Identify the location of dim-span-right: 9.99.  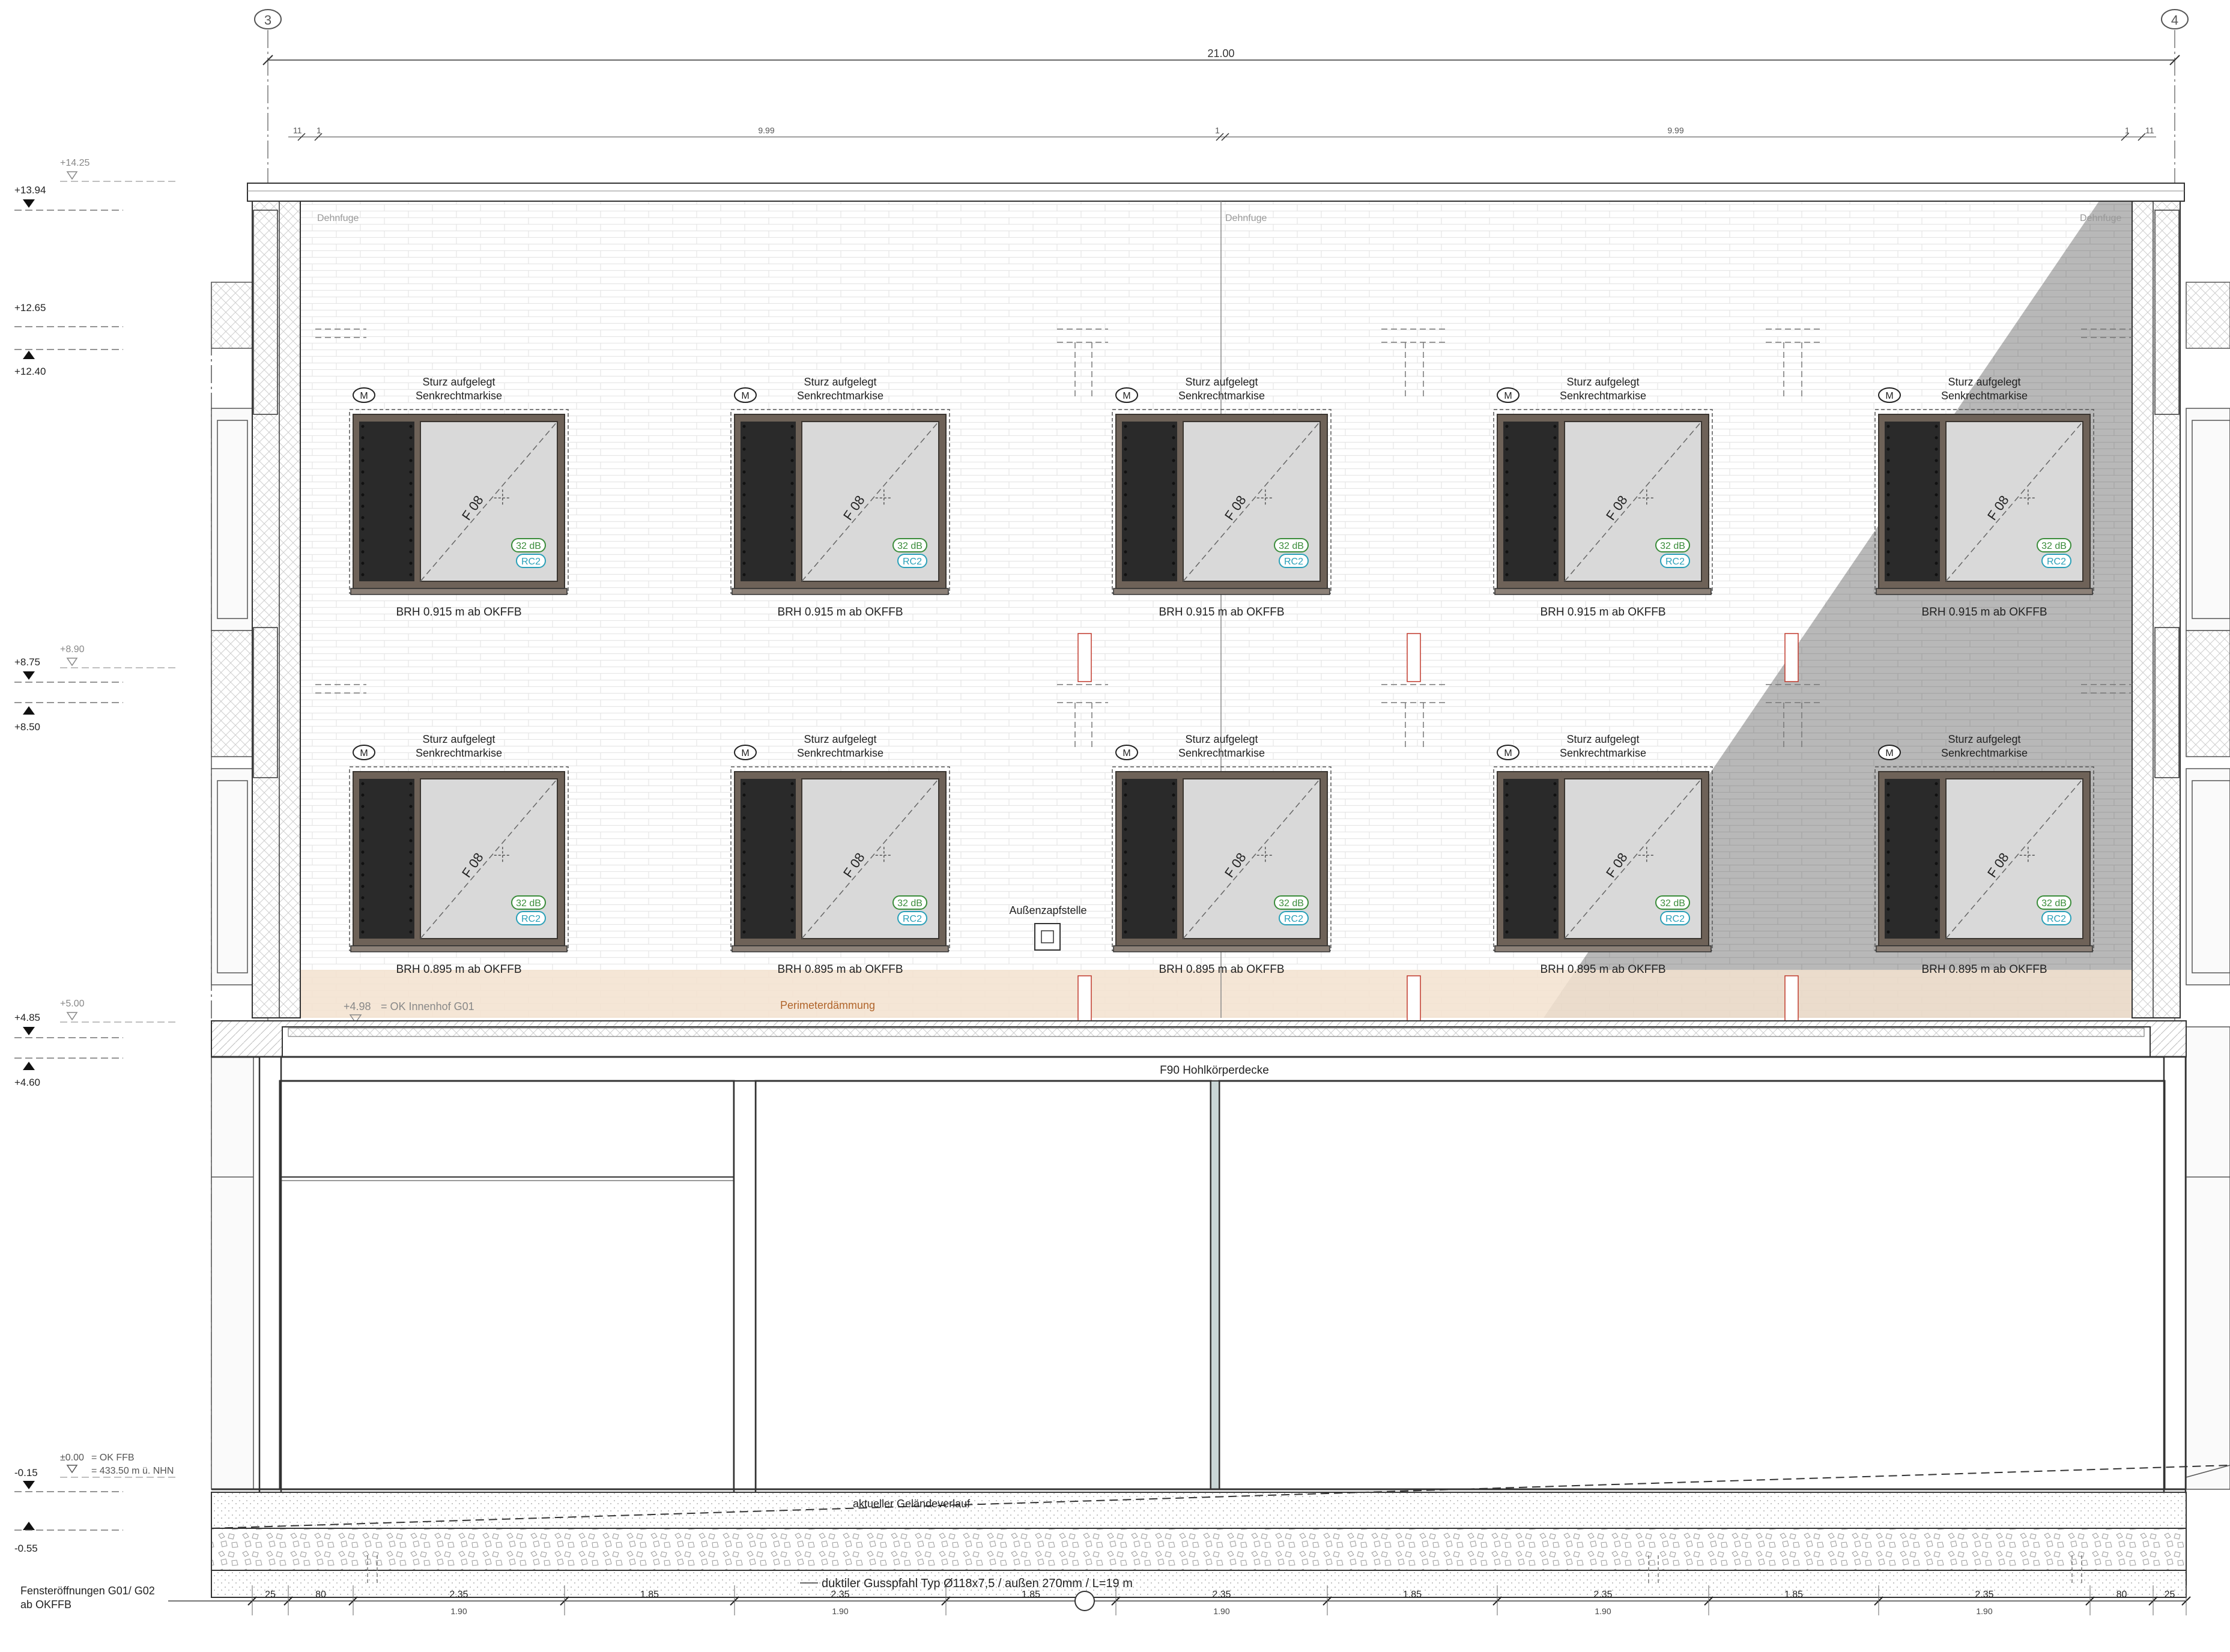
(1675, 130).